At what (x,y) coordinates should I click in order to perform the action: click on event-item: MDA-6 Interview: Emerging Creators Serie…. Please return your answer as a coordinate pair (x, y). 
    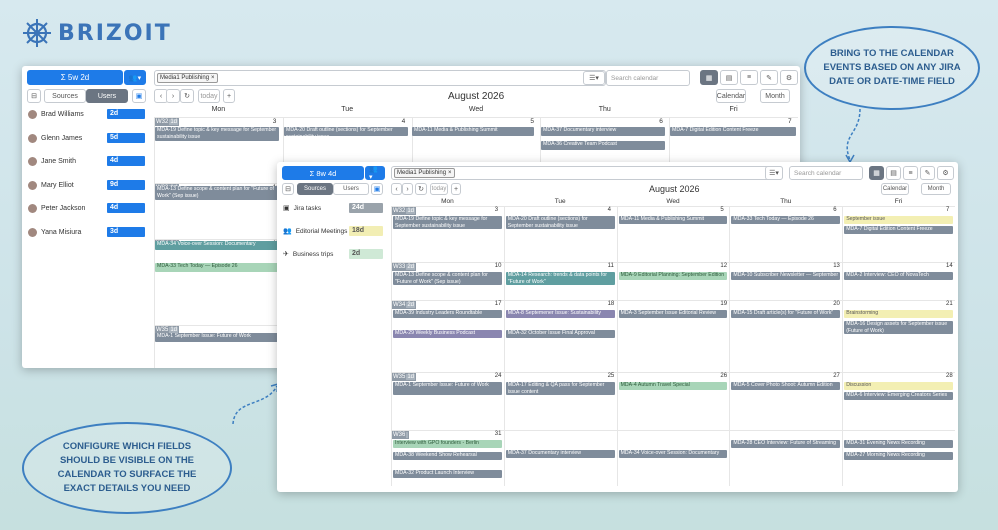
    Looking at the image, I should click on (898, 396).